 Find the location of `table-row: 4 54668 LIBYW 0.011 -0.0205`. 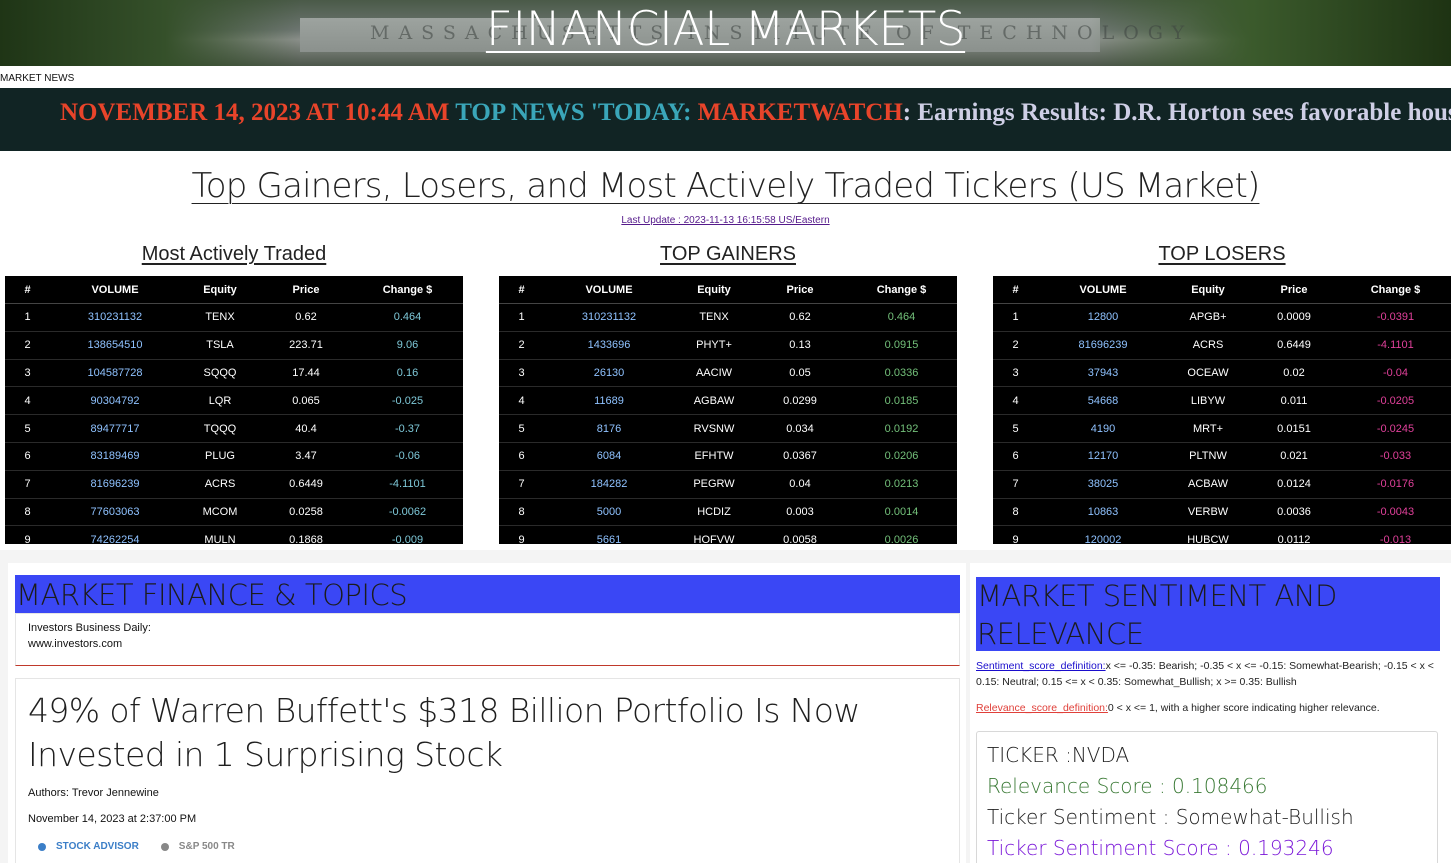

table-row: 4 54668 LIBYW 0.011 -0.0205 is located at coordinates (1222, 401).